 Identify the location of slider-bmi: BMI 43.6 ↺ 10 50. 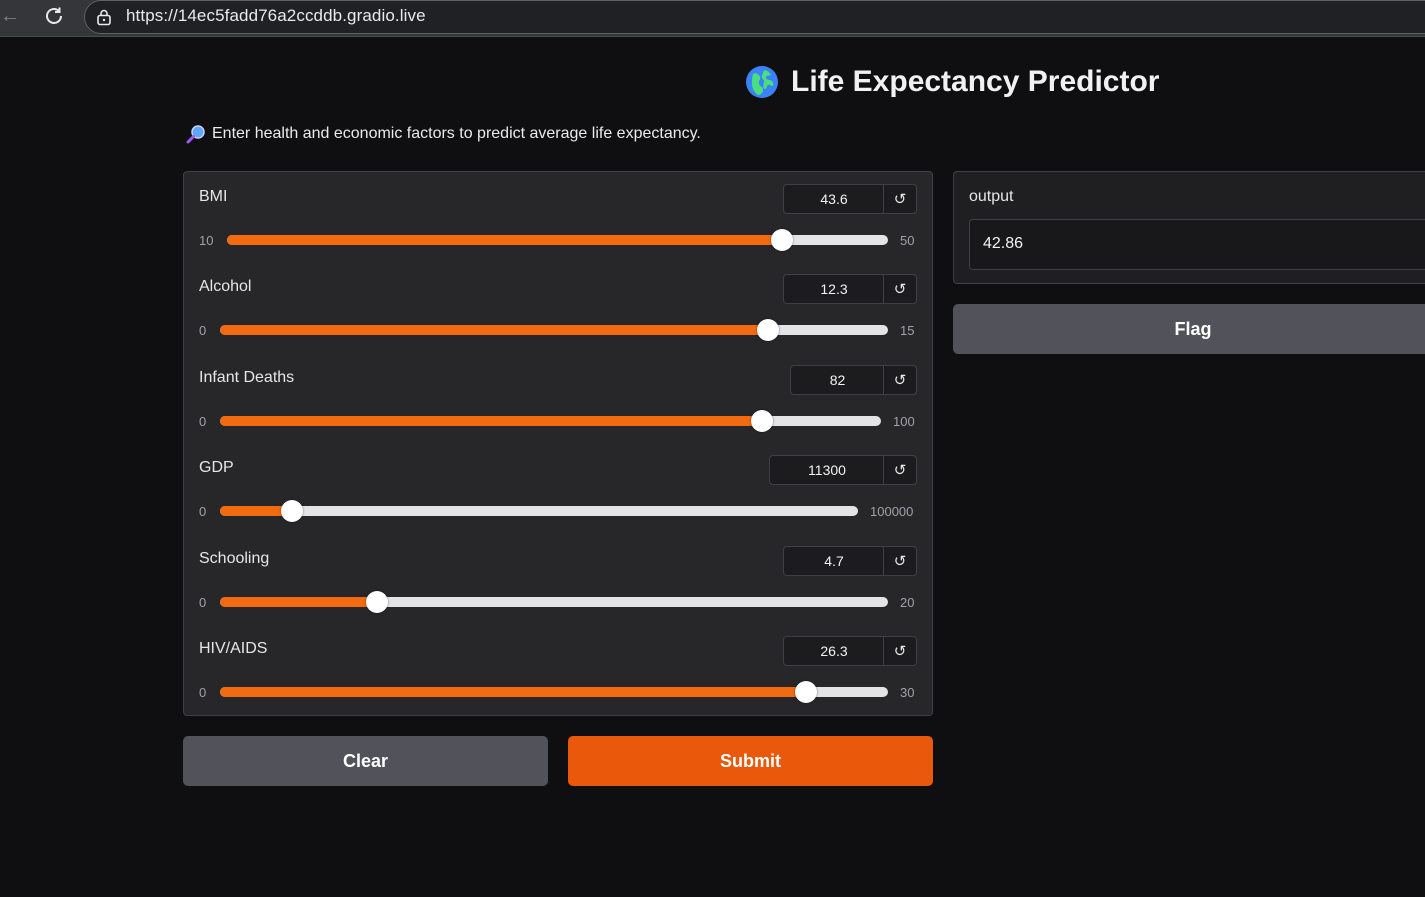
(558, 217).